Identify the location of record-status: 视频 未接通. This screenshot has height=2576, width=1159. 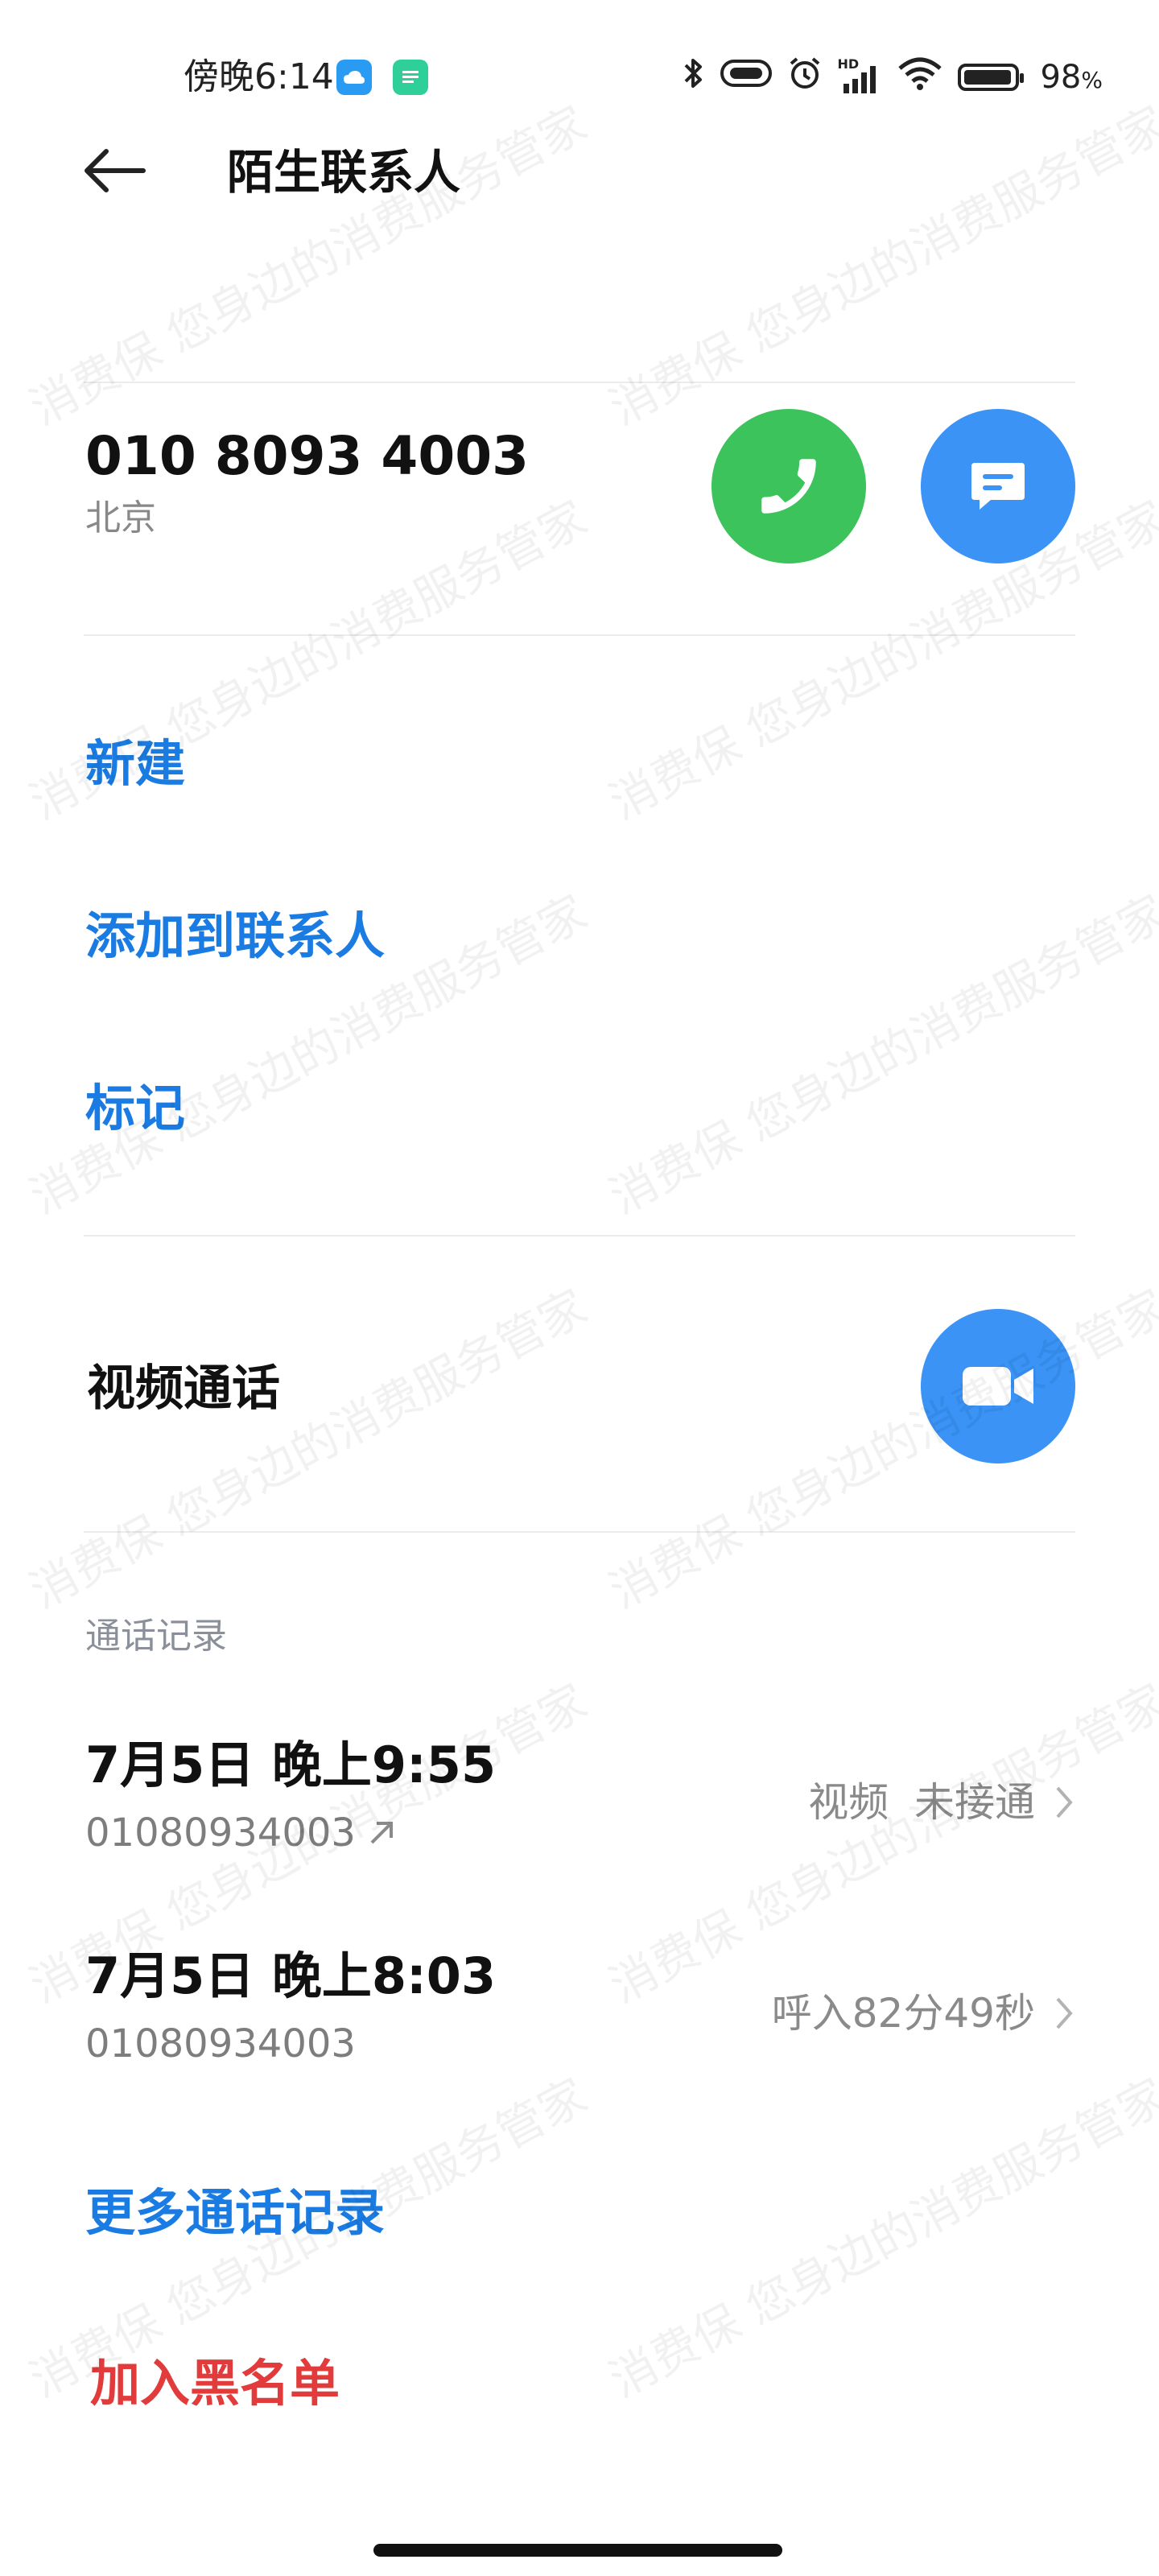
(941, 1802).